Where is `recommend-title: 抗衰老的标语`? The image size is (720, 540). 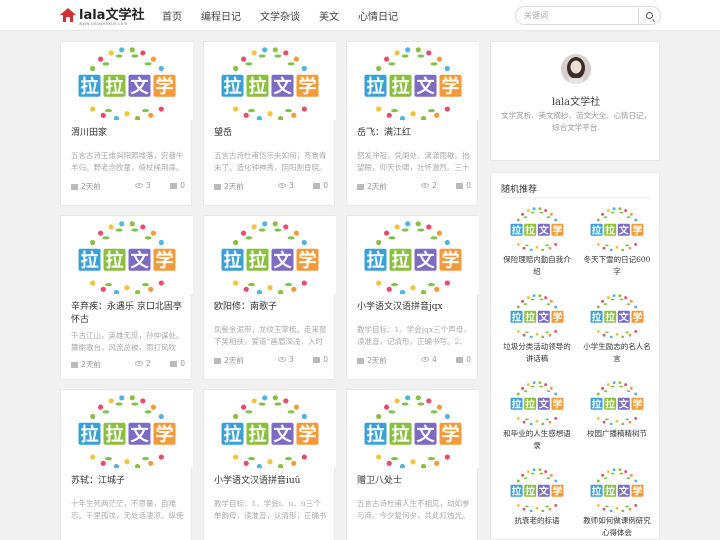
recommend-title: 抗衰老的标语 is located at coordinates (537, 521).